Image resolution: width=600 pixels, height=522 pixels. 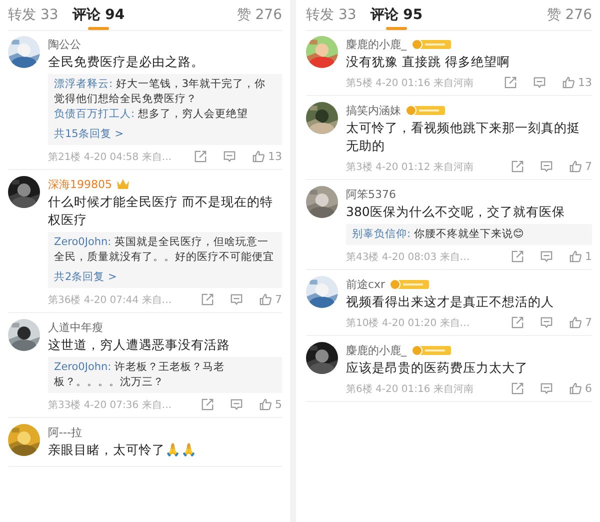 What do you see at coordinates (428, 62) in the screenshot?
I see `comment-text: 没有犹豫 直接跳 得多绝望啊` at bounding box center [428, 62].